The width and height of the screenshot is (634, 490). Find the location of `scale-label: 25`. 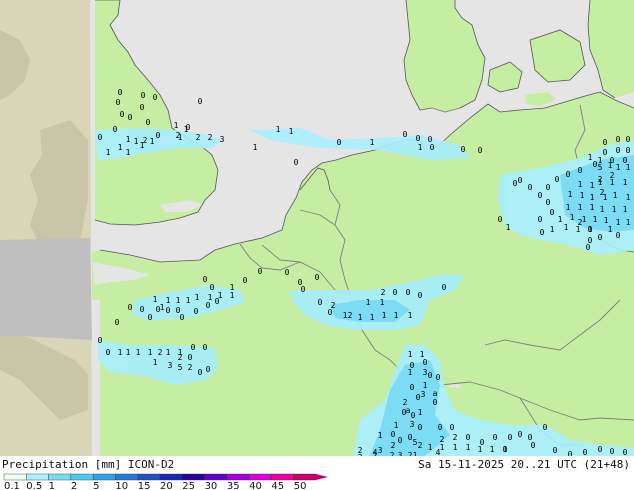

scale-label: 25 is located at coordinates (188, 485).